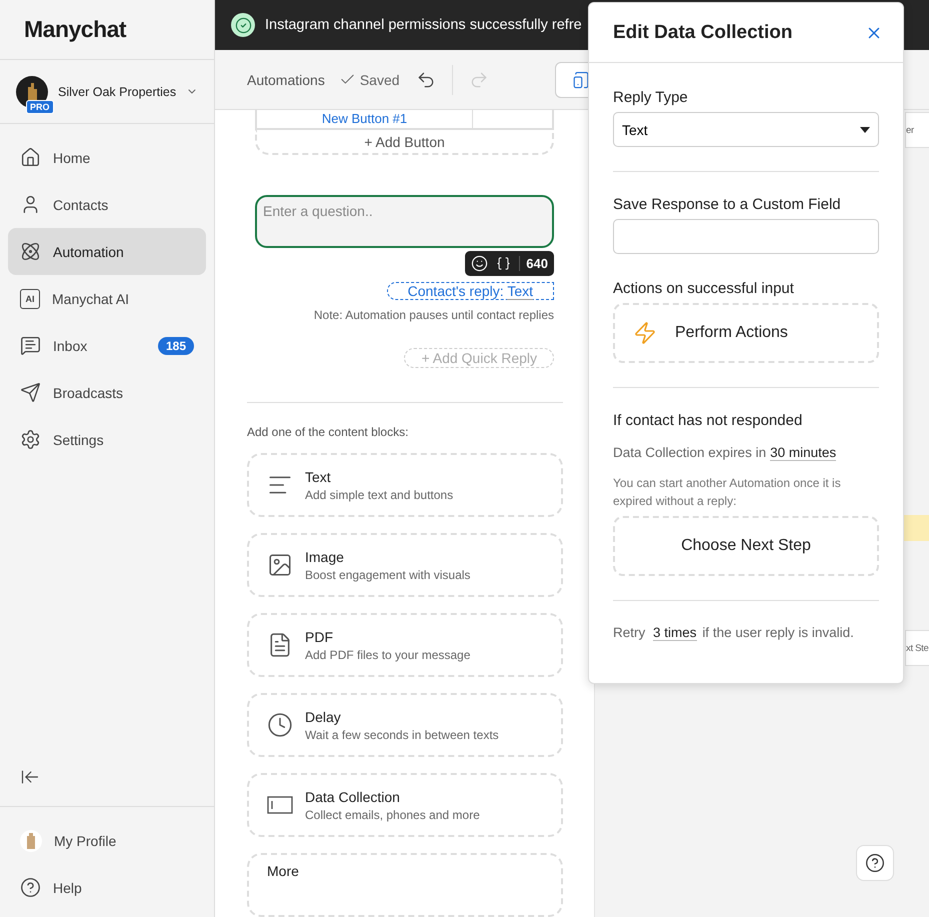 The width and height of the screenshot is (929, 917). What do you see at coordinates (72, 158) in the screenshot?
I see `nav-label: Home` at bounding box center [72, 158].